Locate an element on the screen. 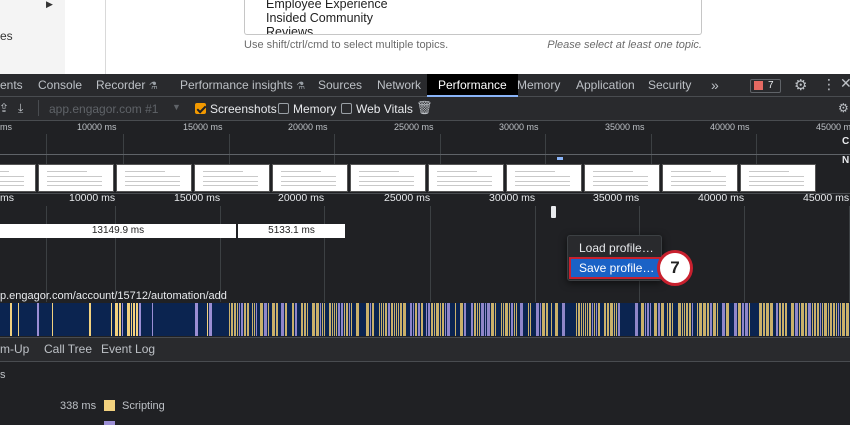 The image size is (850, 425). tab-memory: Memory is located at coordinates (538, 85).